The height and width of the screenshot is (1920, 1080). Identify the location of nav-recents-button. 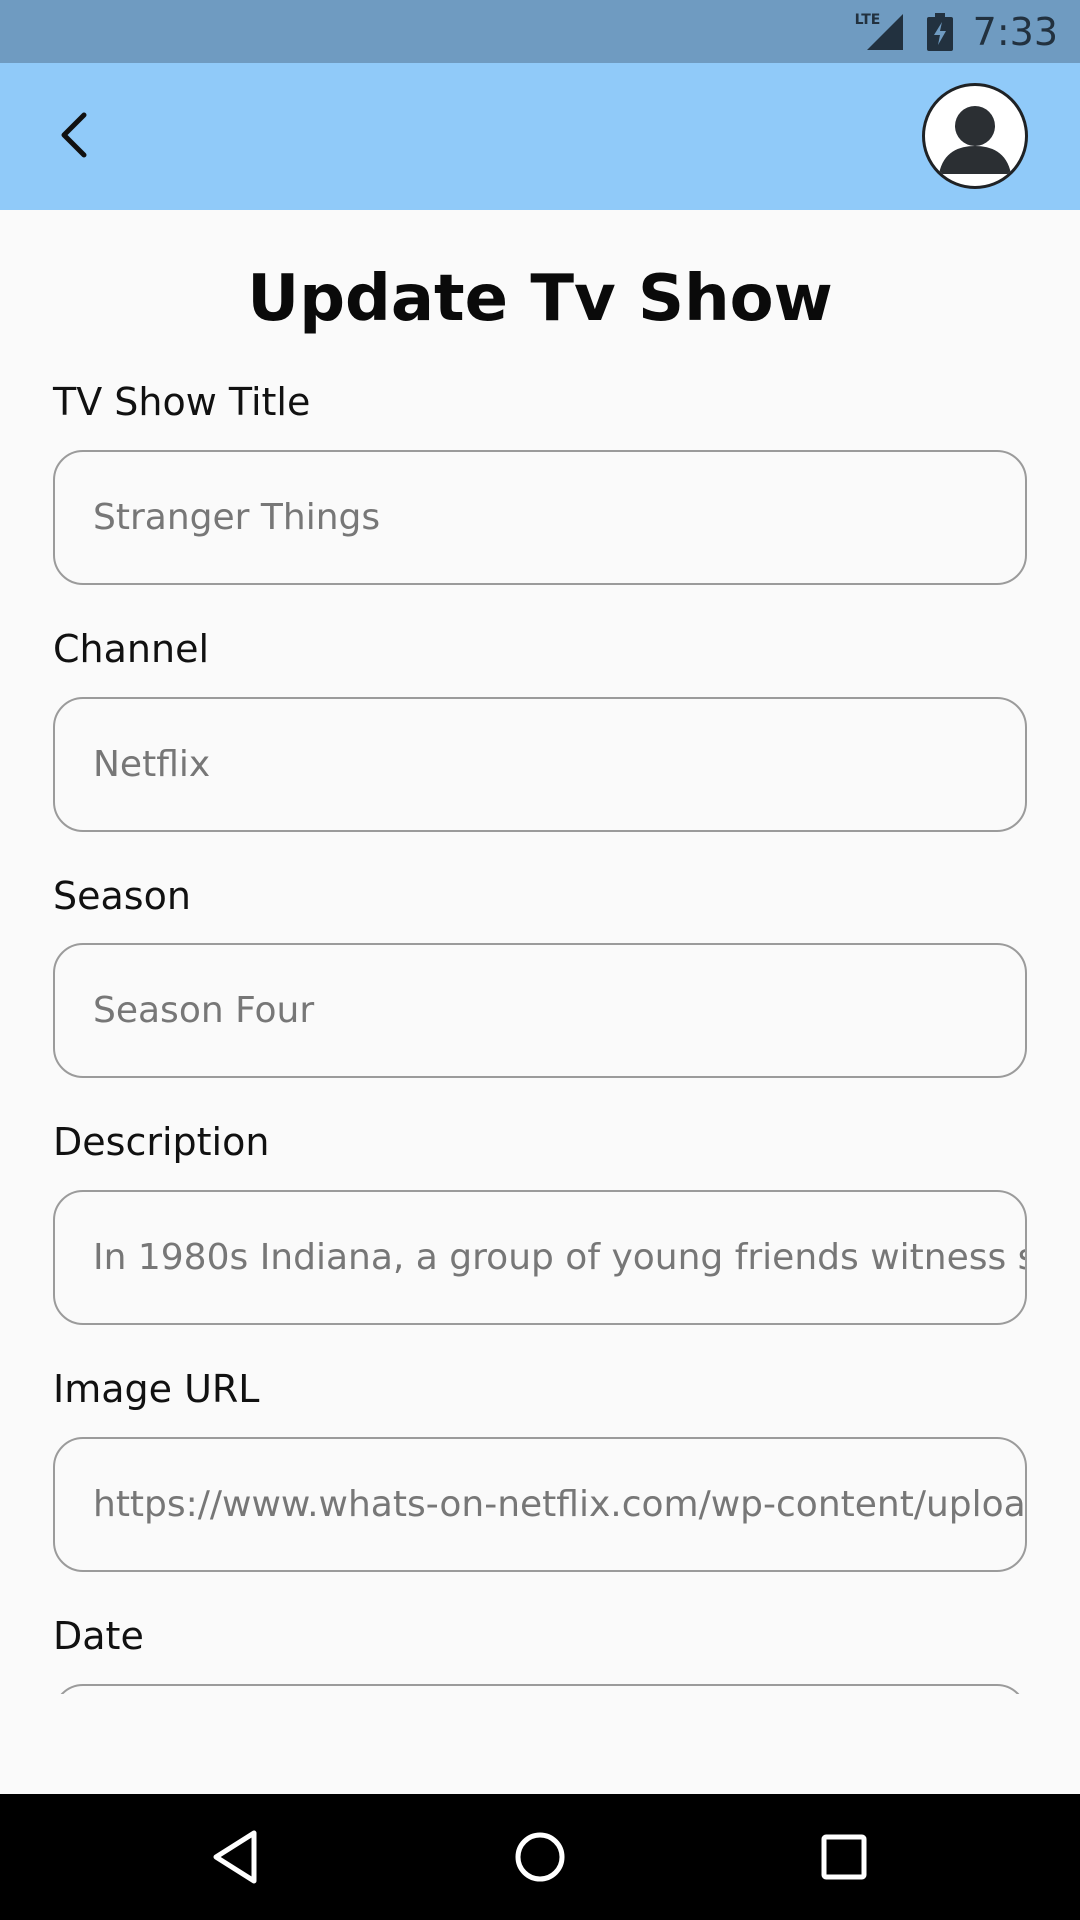
(844, 1857).